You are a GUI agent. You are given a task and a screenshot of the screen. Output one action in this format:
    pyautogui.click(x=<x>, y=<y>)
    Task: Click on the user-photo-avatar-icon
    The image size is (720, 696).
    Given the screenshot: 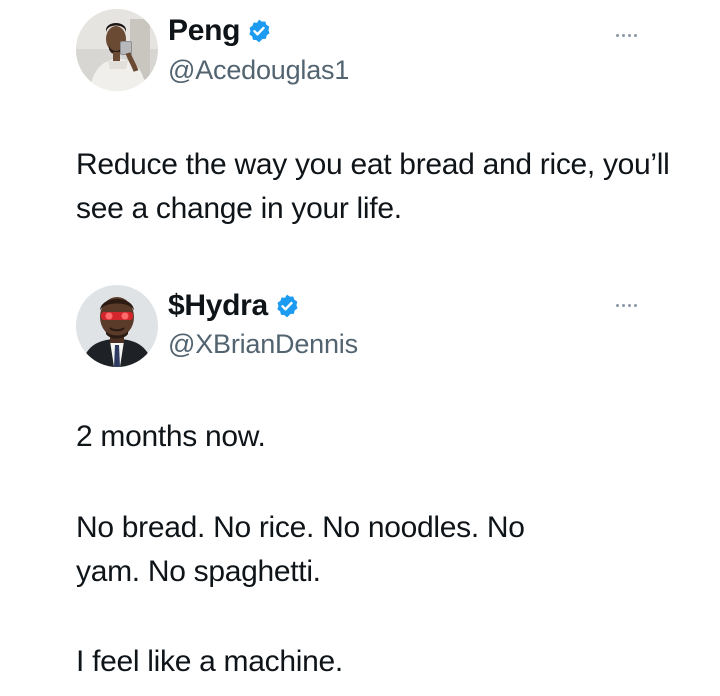 What is the action you would take?
    pyautogui.click(x=117, y=326)
    